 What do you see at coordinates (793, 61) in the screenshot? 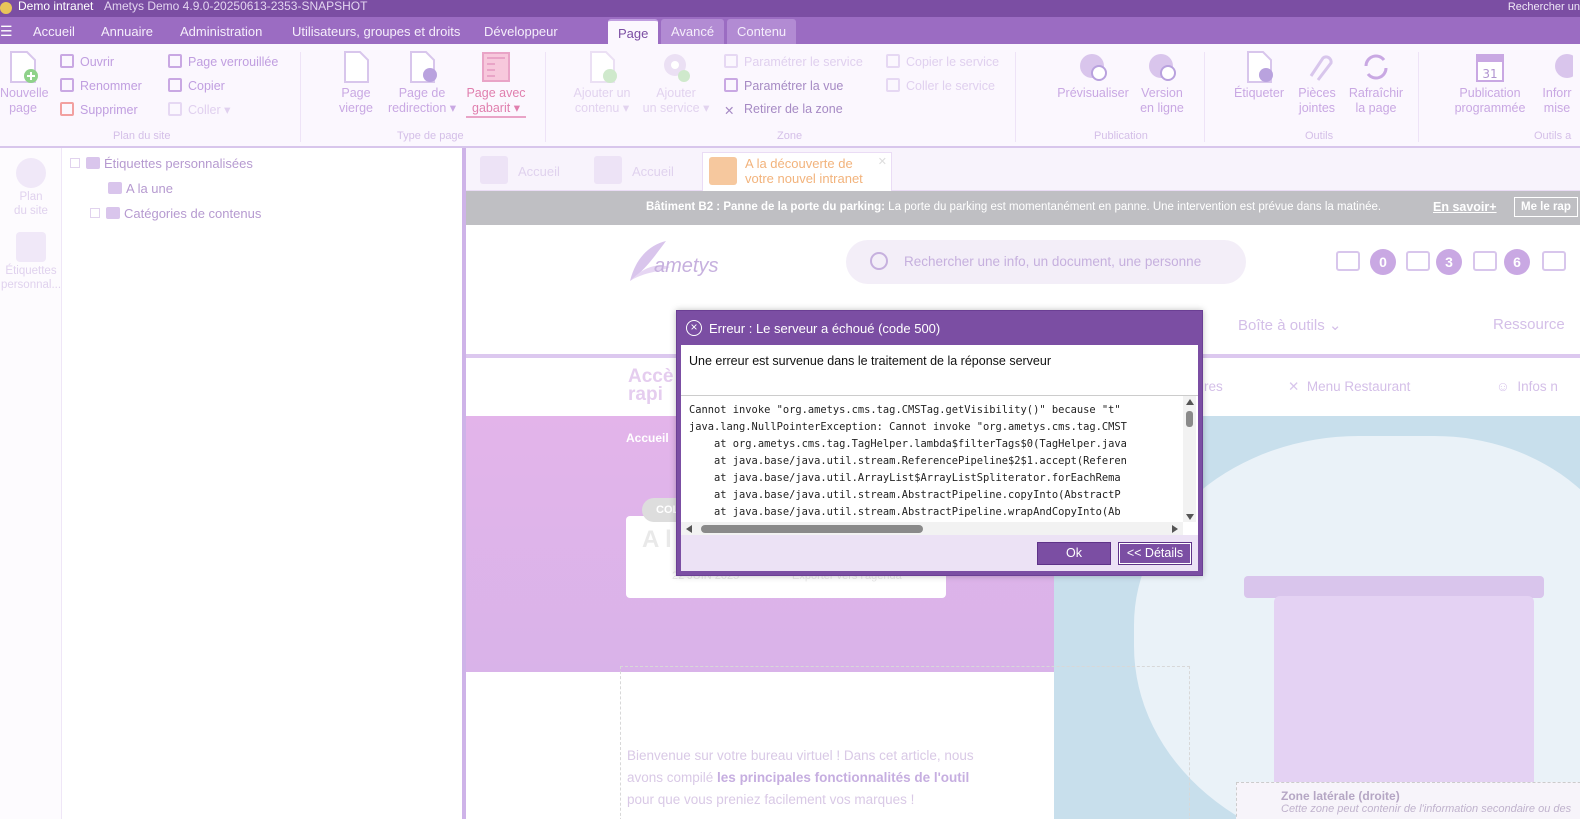
I see `config-service-button: Paramétrer le service` at bounding box center [793, 61].